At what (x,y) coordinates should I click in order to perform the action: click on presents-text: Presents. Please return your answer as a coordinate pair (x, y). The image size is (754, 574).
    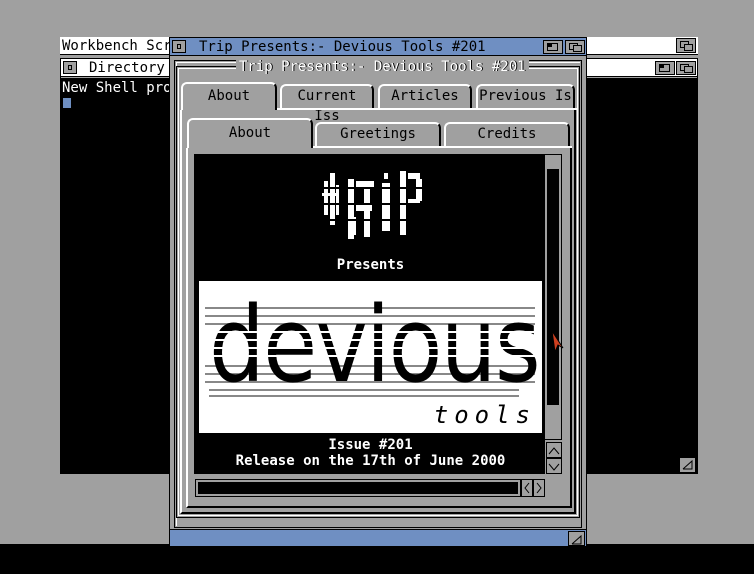
    Looking at the image, I should click on (370, 265).